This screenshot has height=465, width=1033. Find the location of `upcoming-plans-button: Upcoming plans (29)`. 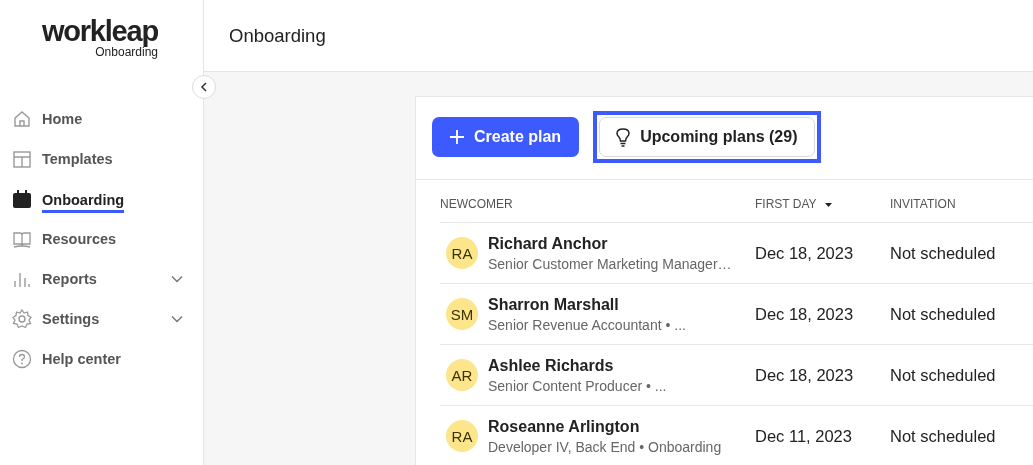

upcoming-plans-button: Upcoming plans (29) is located at coordinates (707, 137).